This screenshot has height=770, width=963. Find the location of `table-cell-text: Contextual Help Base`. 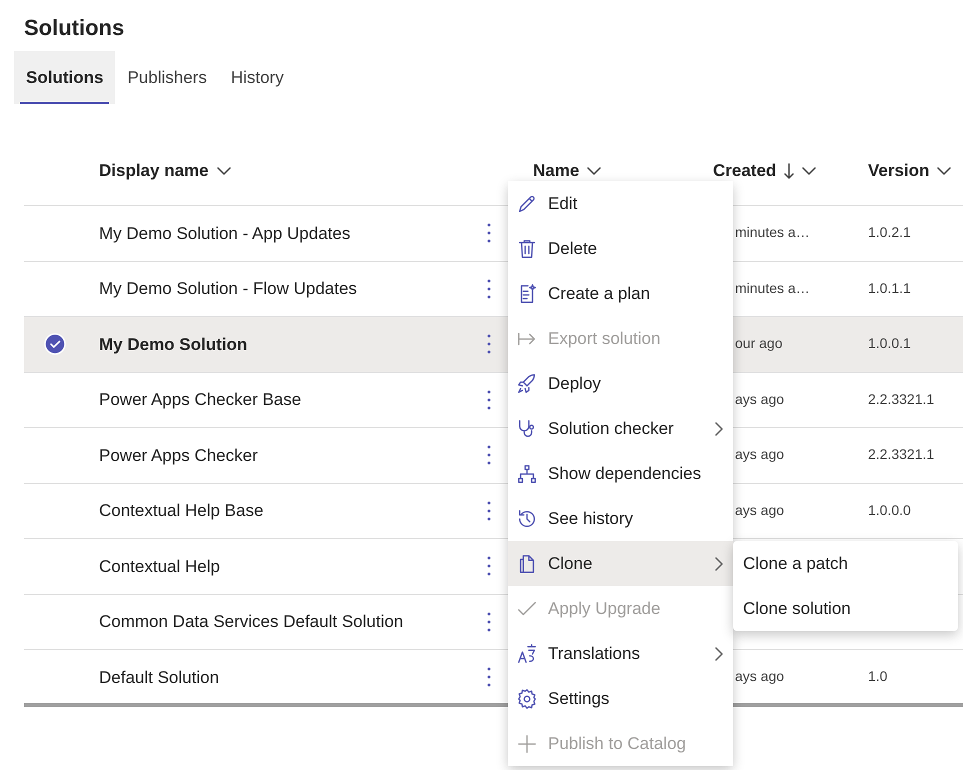

table-cell-text: Contextual Help Base is located at coordinates (181, 511).